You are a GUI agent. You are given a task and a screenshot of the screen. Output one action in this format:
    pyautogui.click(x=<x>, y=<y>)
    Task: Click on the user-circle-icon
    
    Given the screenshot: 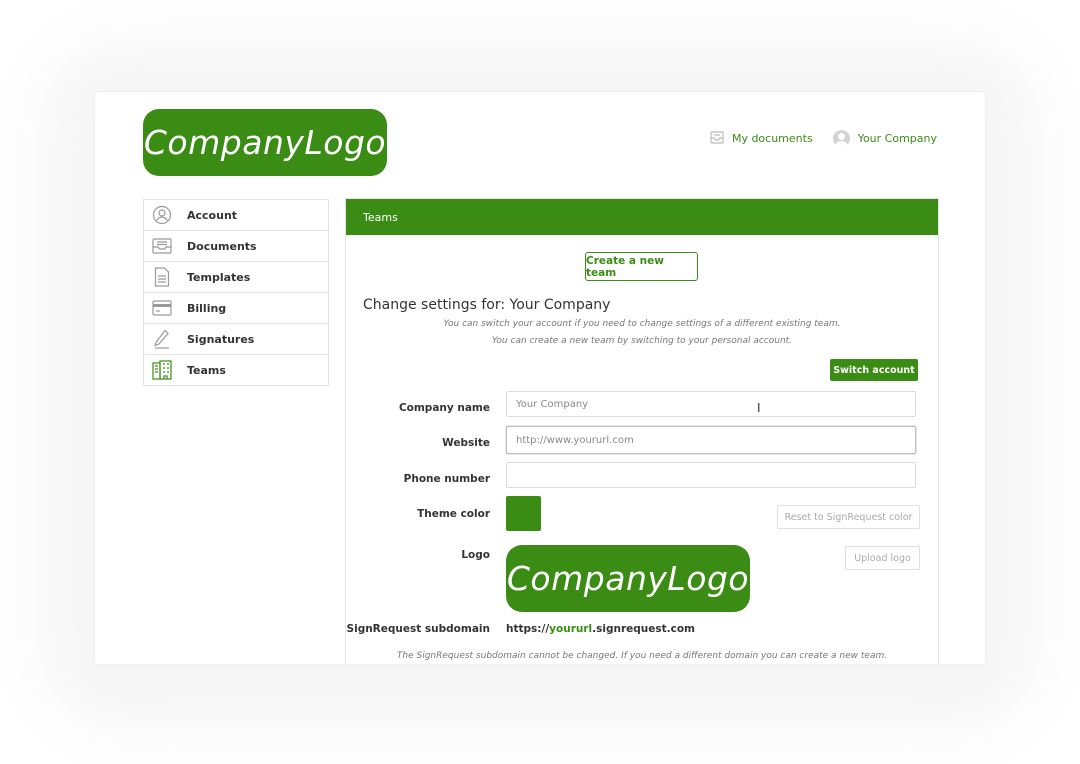 What is the action you would take?
    pyautogui.click(x=162, y=215)
    